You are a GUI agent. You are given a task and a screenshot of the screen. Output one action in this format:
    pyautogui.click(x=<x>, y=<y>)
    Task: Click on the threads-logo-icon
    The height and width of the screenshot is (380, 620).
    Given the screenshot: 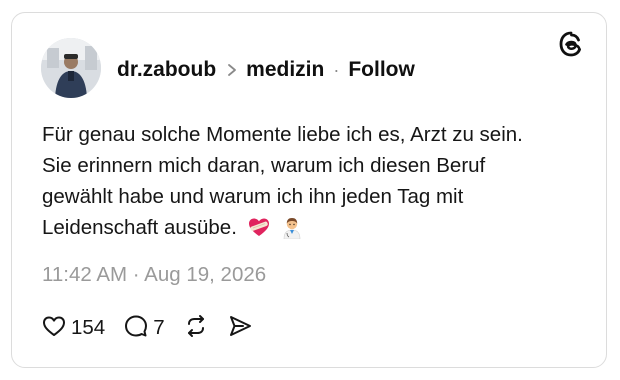 What is the action you would take?
    pyautogui.click(x=571, y=44)
    